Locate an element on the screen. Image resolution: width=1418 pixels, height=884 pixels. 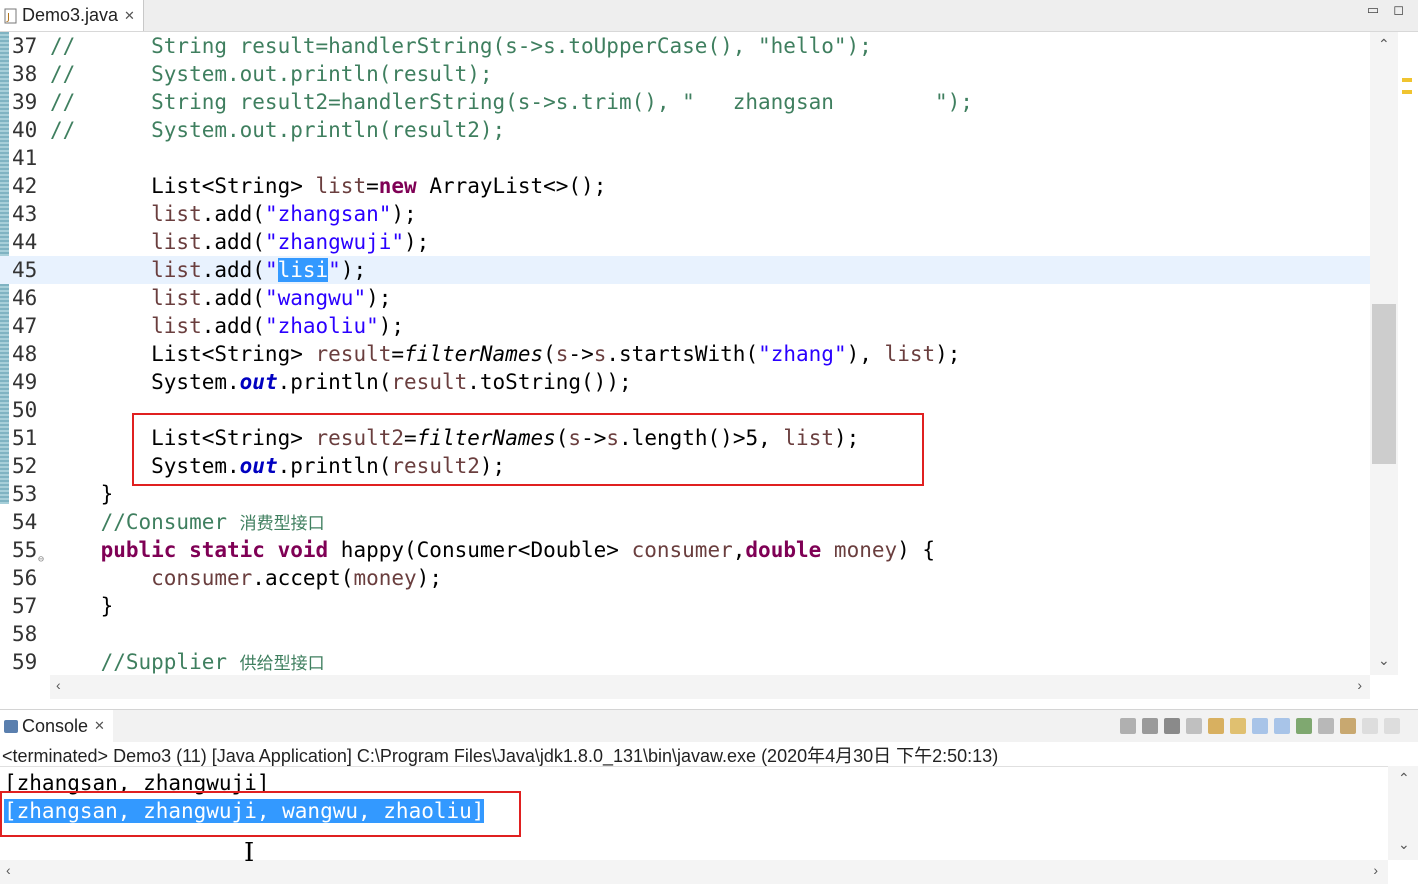
editor-window-controls: ▭ ◻ is located at coordinates (1385, 10).